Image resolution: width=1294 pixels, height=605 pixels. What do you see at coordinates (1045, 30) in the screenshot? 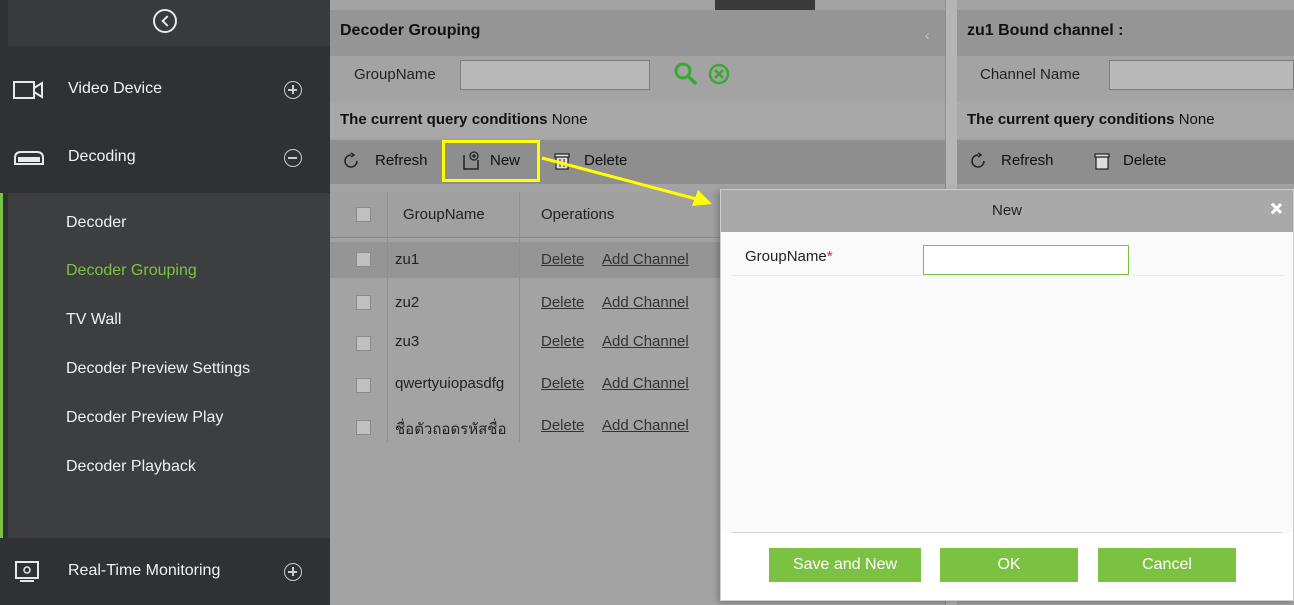
I see `panel-title: zu1 Bound channel :` at bounding box center [1045, 30].